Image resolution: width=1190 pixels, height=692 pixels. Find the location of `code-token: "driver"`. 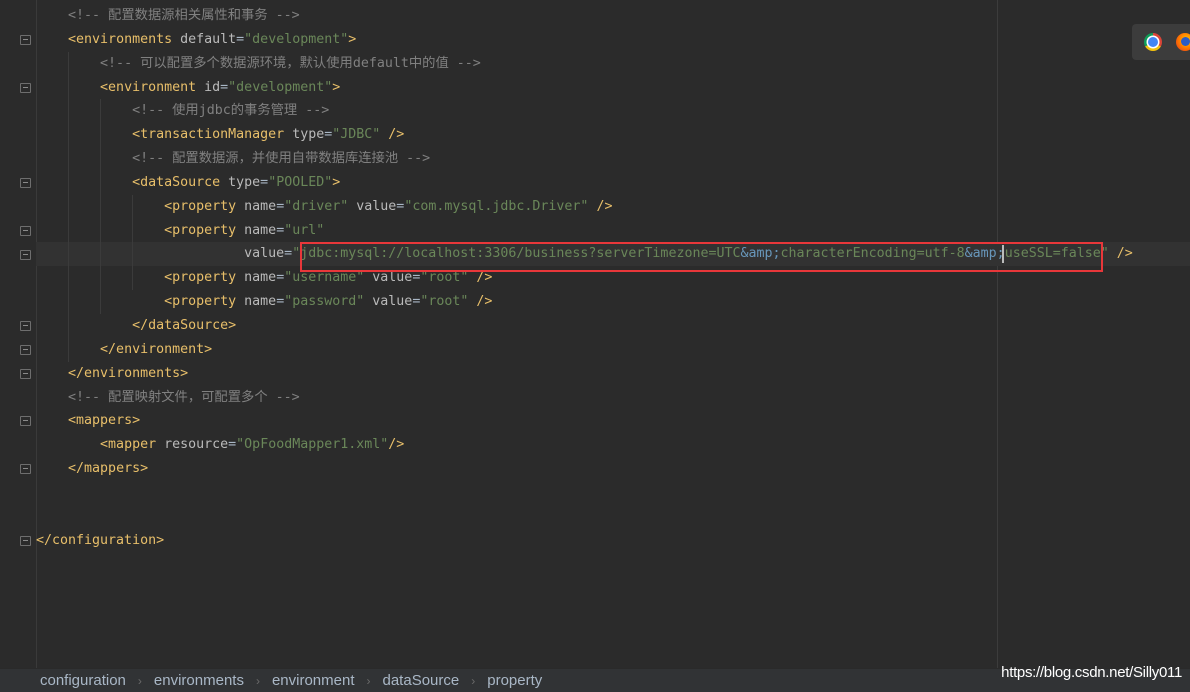

code-token: "driver" is located at coordinates (316, 206).